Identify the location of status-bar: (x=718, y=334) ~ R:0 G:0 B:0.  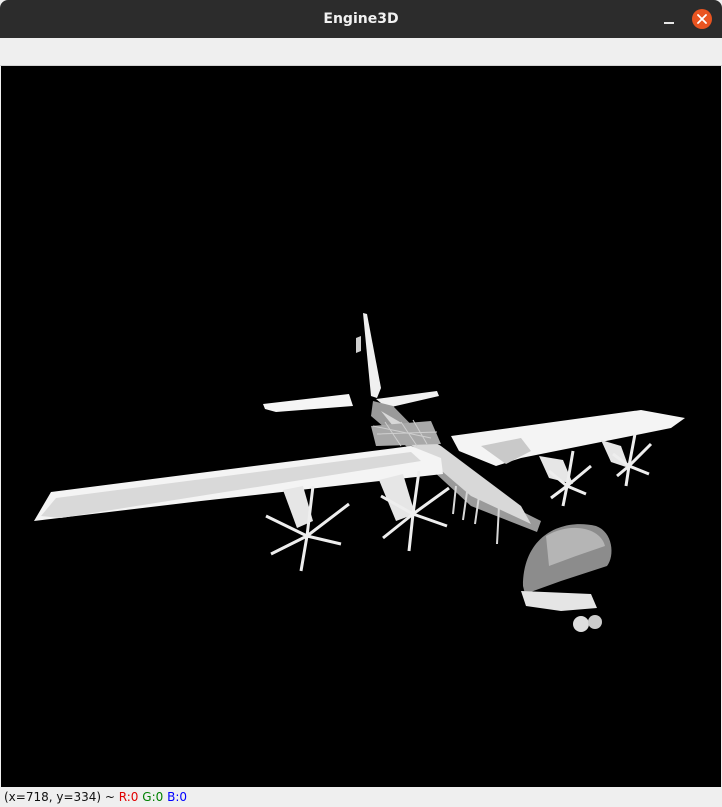
(361, 797).